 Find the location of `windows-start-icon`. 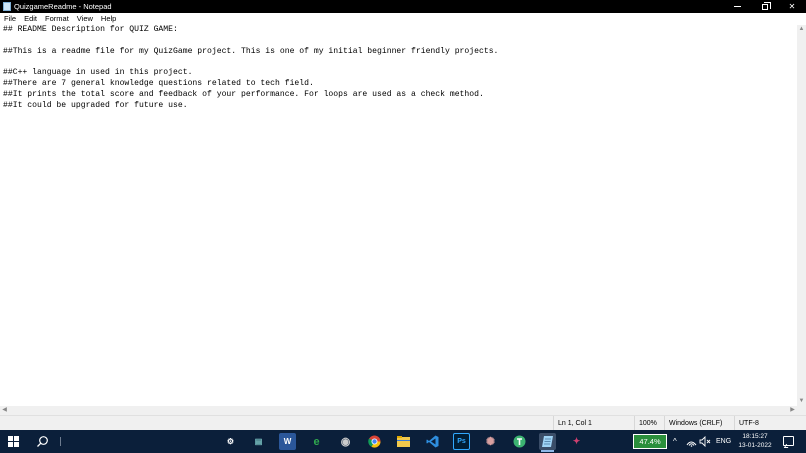

windows-start-icon is located at coordinates (13, 441).